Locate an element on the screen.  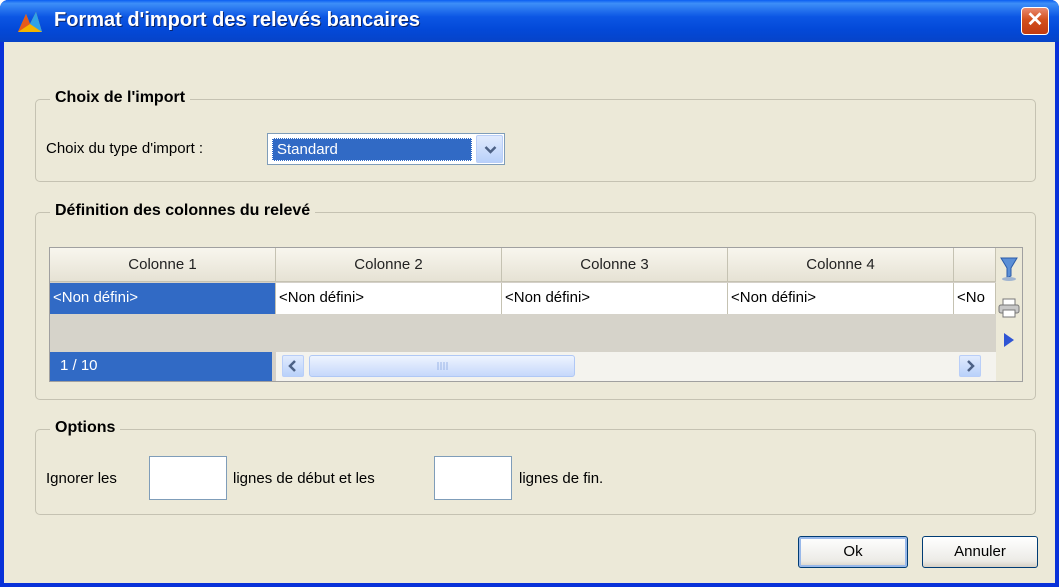
close-icon: ✕ is located at coordinates (1035, 20).